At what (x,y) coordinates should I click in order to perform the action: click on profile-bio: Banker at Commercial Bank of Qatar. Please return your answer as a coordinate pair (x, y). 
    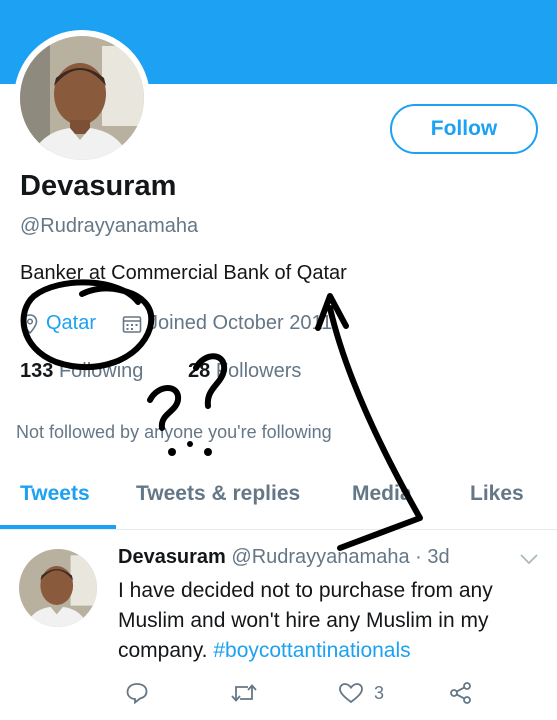
    Looking at the image, I should click on (183, 273).